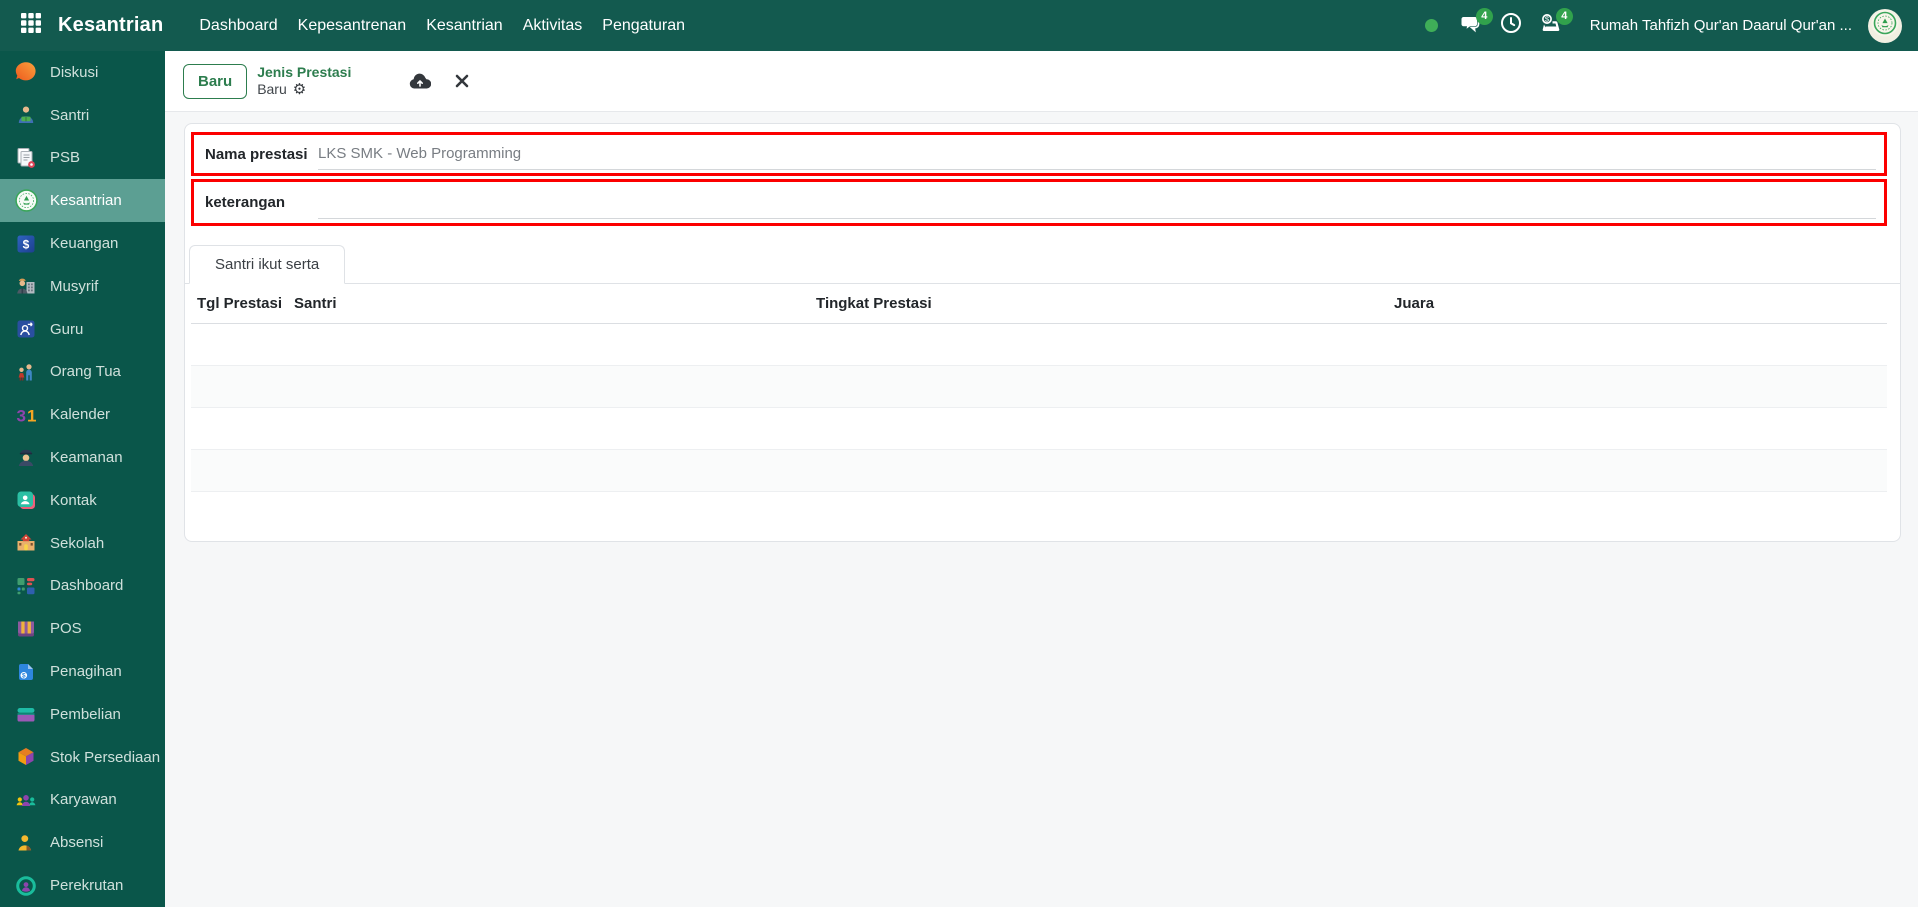  Describe the element at coordinates (26, 757) in the screenshot. I see `inventory-cube-icon` at that location.